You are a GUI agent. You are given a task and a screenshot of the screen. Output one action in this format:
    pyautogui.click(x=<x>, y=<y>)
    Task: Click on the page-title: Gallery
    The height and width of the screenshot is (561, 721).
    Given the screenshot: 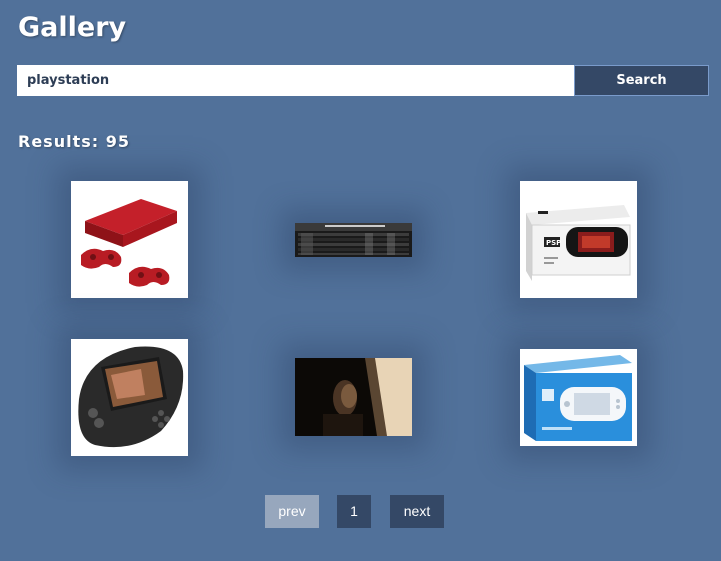 What is the action you would take?
    pyautogui.click(x=72, y=27)
    